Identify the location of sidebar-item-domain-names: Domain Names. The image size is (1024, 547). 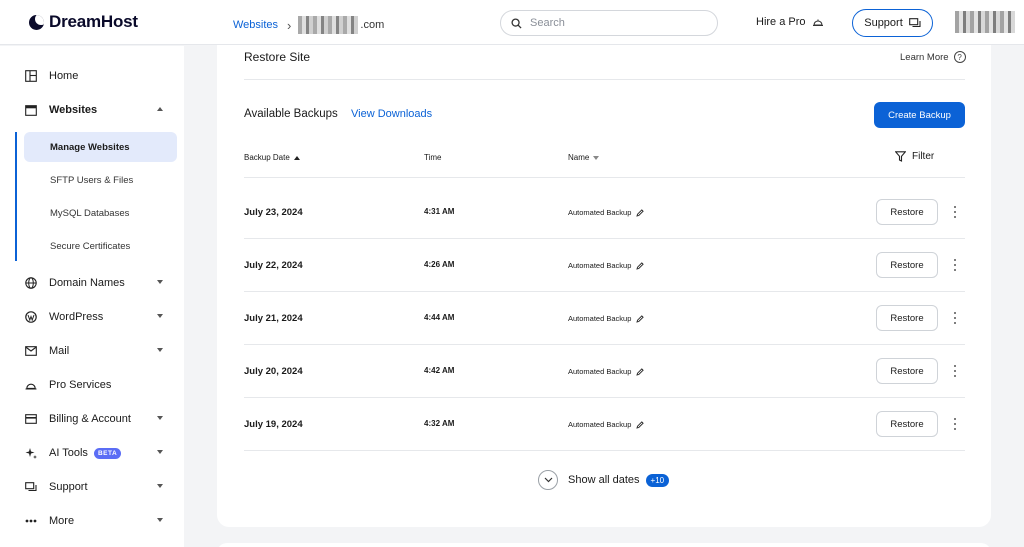
(92, 283).